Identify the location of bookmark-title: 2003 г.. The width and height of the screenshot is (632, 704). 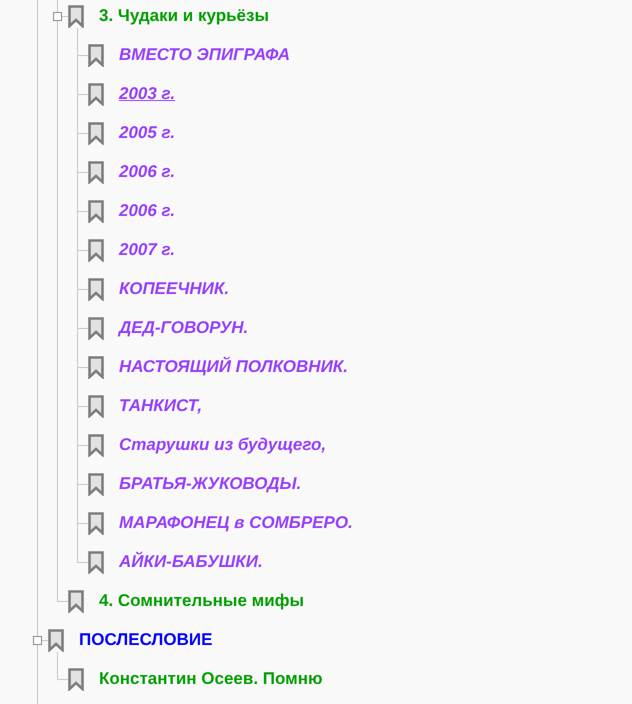
(147, 94).